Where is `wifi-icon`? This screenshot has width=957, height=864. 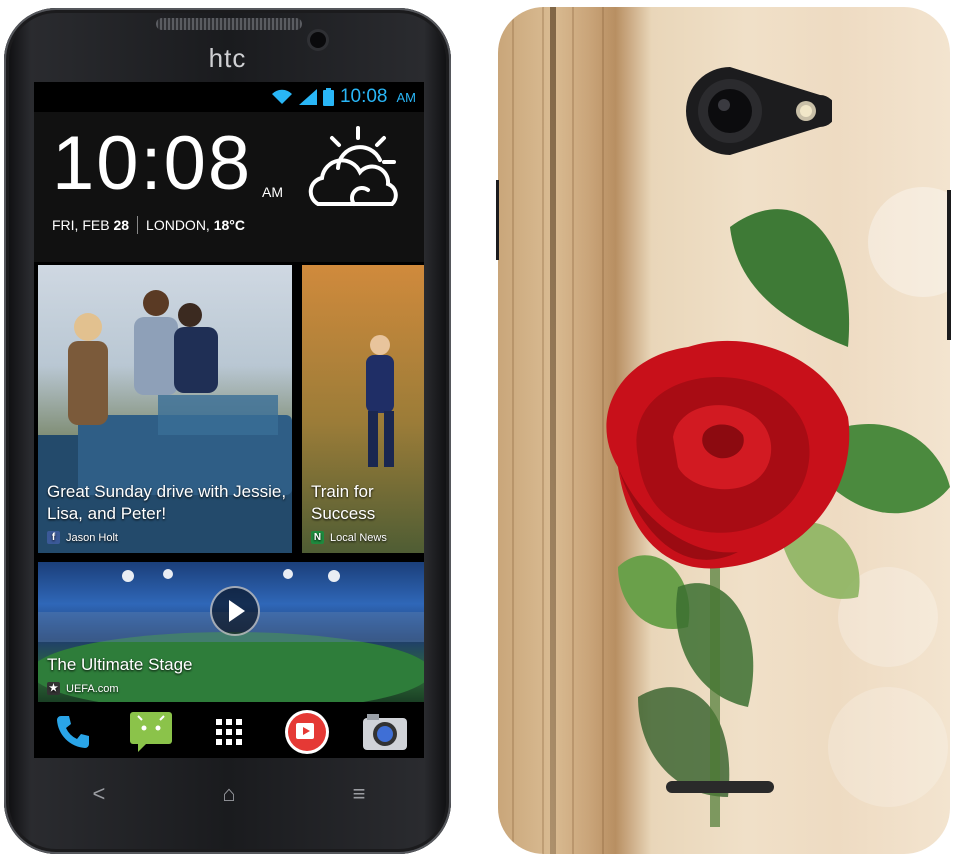
wifi-icon is located at coordinates (282, 97).